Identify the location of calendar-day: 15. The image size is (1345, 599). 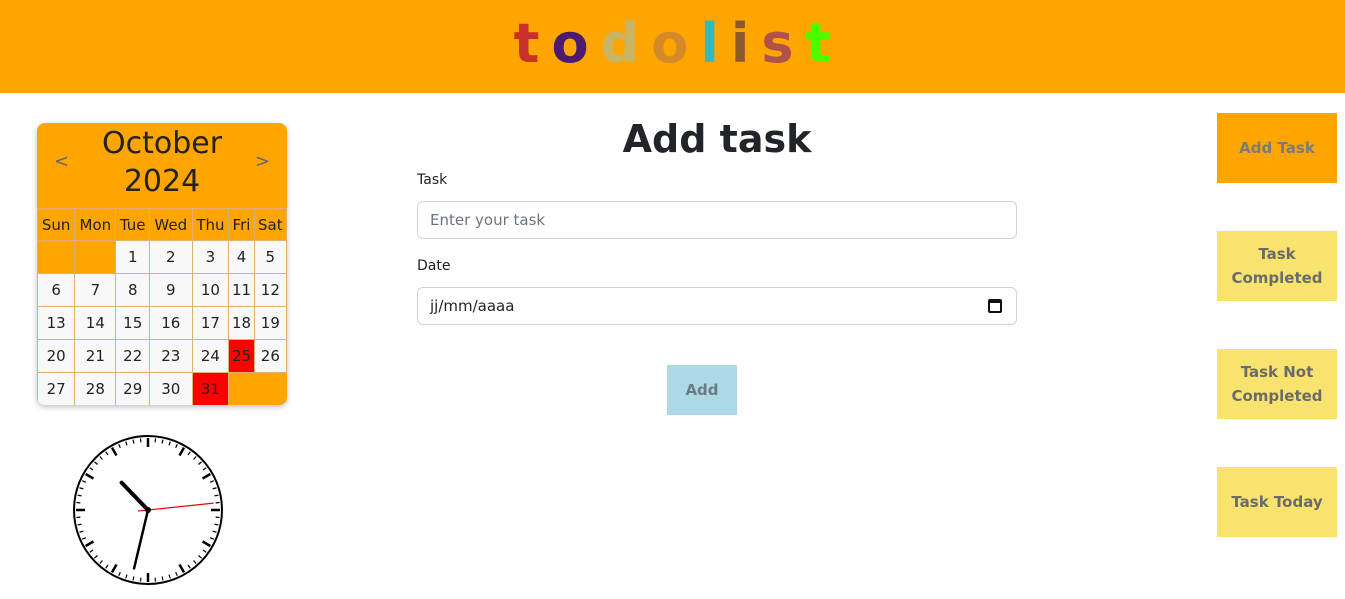
(132, 323).